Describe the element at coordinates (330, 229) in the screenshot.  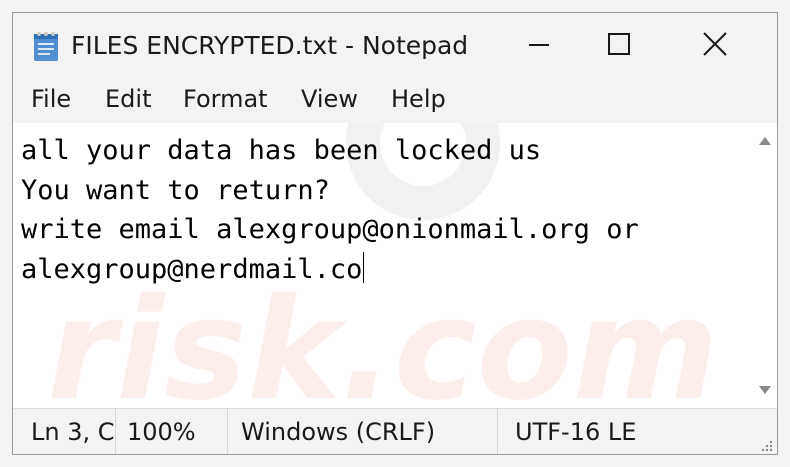
I see `text-line: write email alexgroup@onionmail.org or` at that location.